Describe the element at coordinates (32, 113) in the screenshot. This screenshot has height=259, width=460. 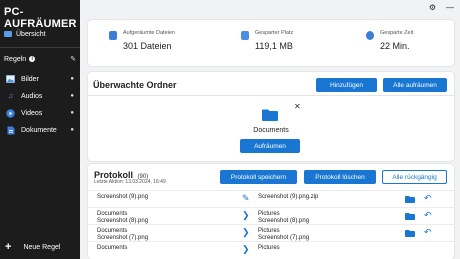
I see `rule-item-label: Videos` at that location.